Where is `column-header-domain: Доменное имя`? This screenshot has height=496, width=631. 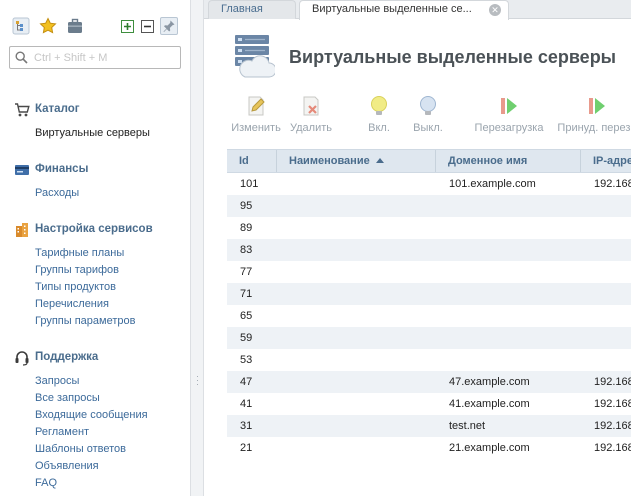 column-header-domain: Доменное имя is located at coordinates (508, 161).